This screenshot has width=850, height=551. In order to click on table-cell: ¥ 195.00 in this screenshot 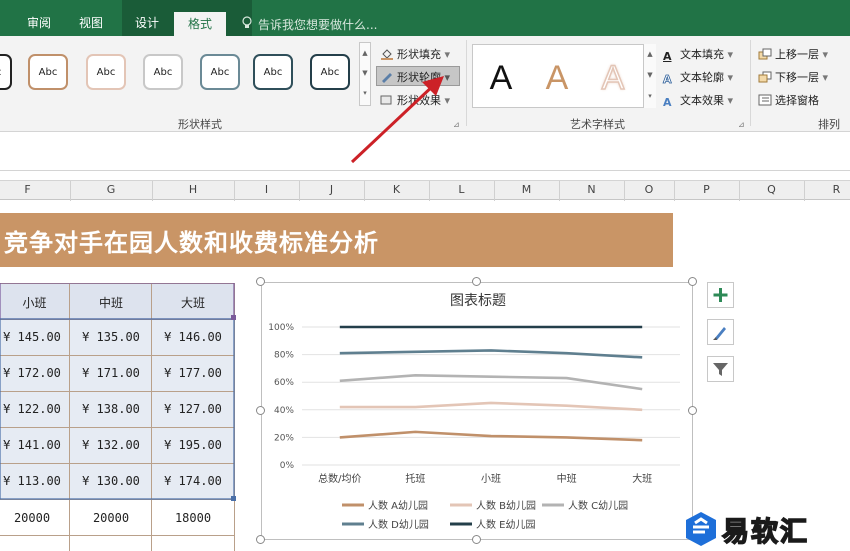, I will do `click(193, 445)`.